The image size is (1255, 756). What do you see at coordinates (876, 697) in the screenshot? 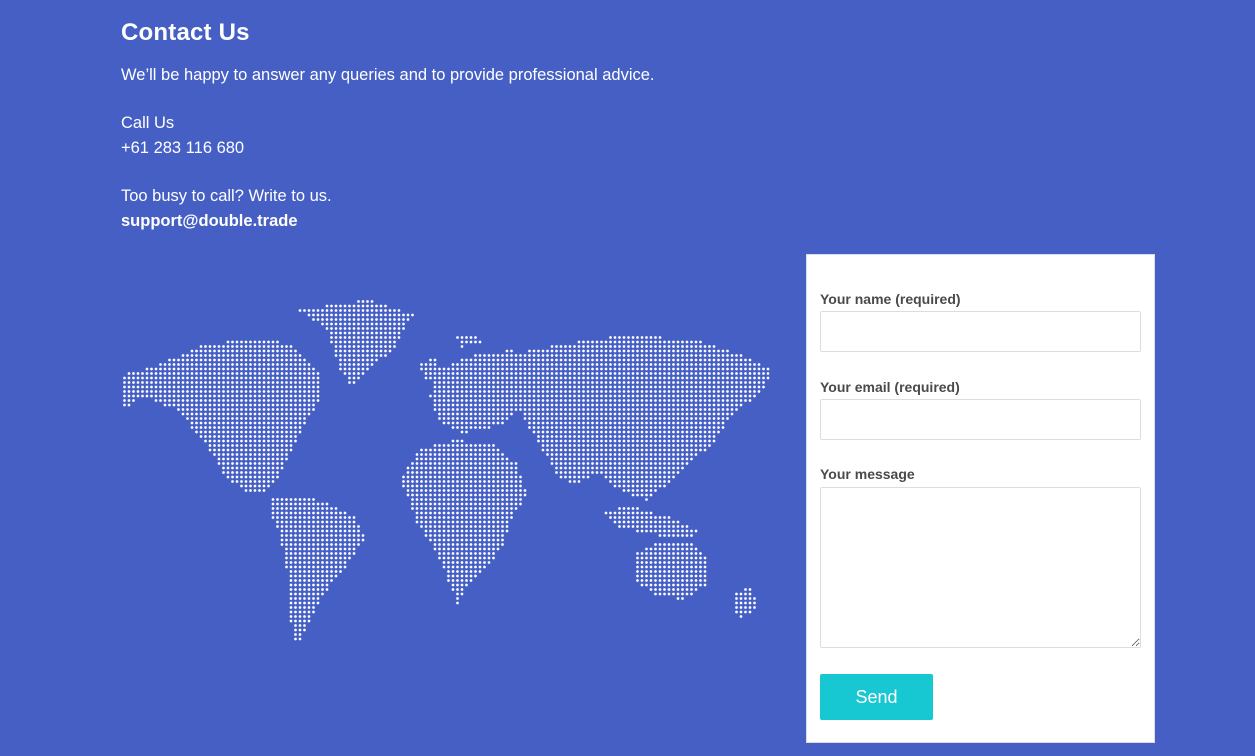
I see `send-button: Send` at bounding box center [876, 697].